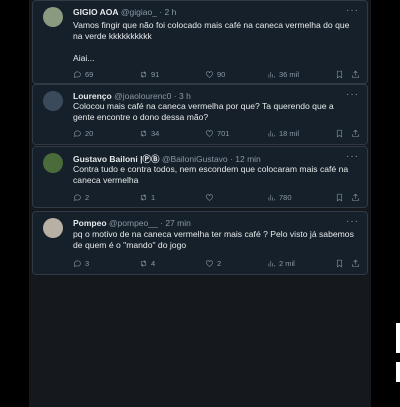 This screenshot has width=400, height=407. What do you see at coordinates (153, 263) in the screenshot?
I see `retweet-count: 4` at bounding box center [153, 263].